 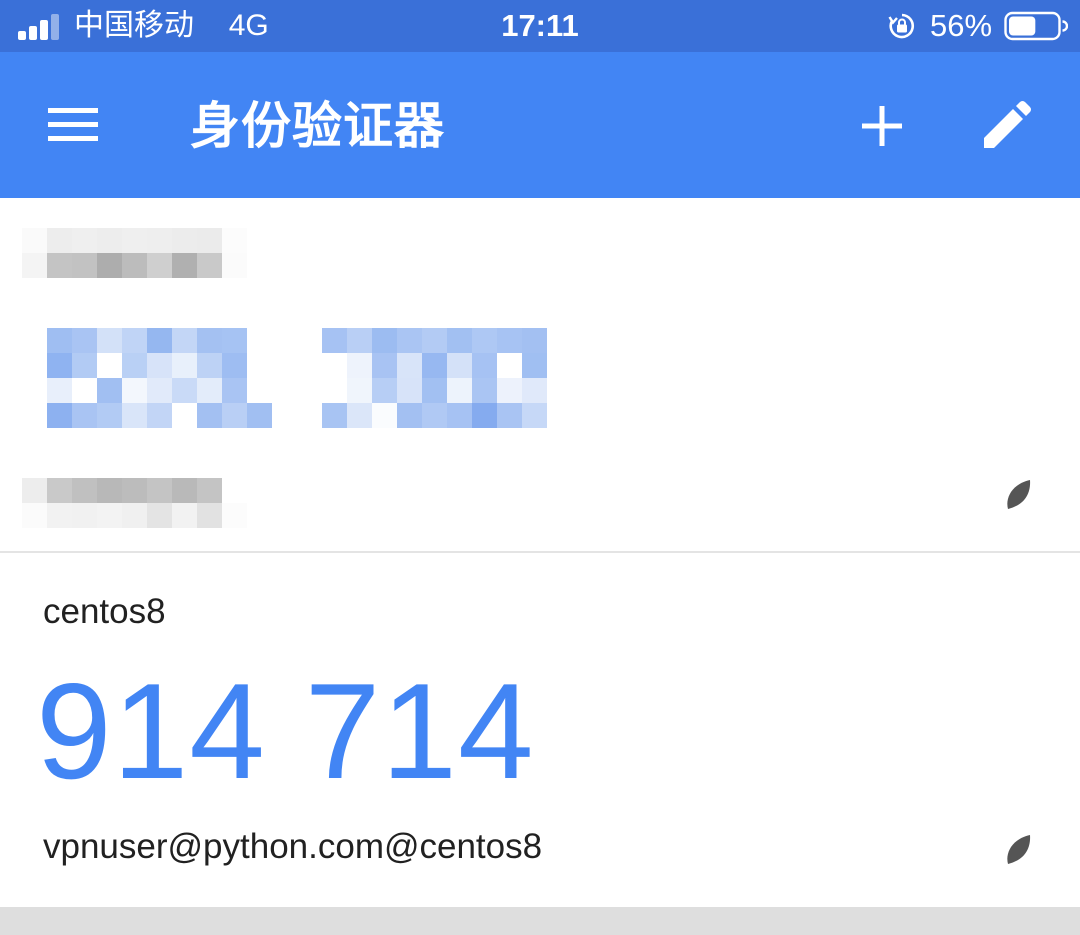 I want to click on app-title: 身份验证器, so click(x=317, y=126).